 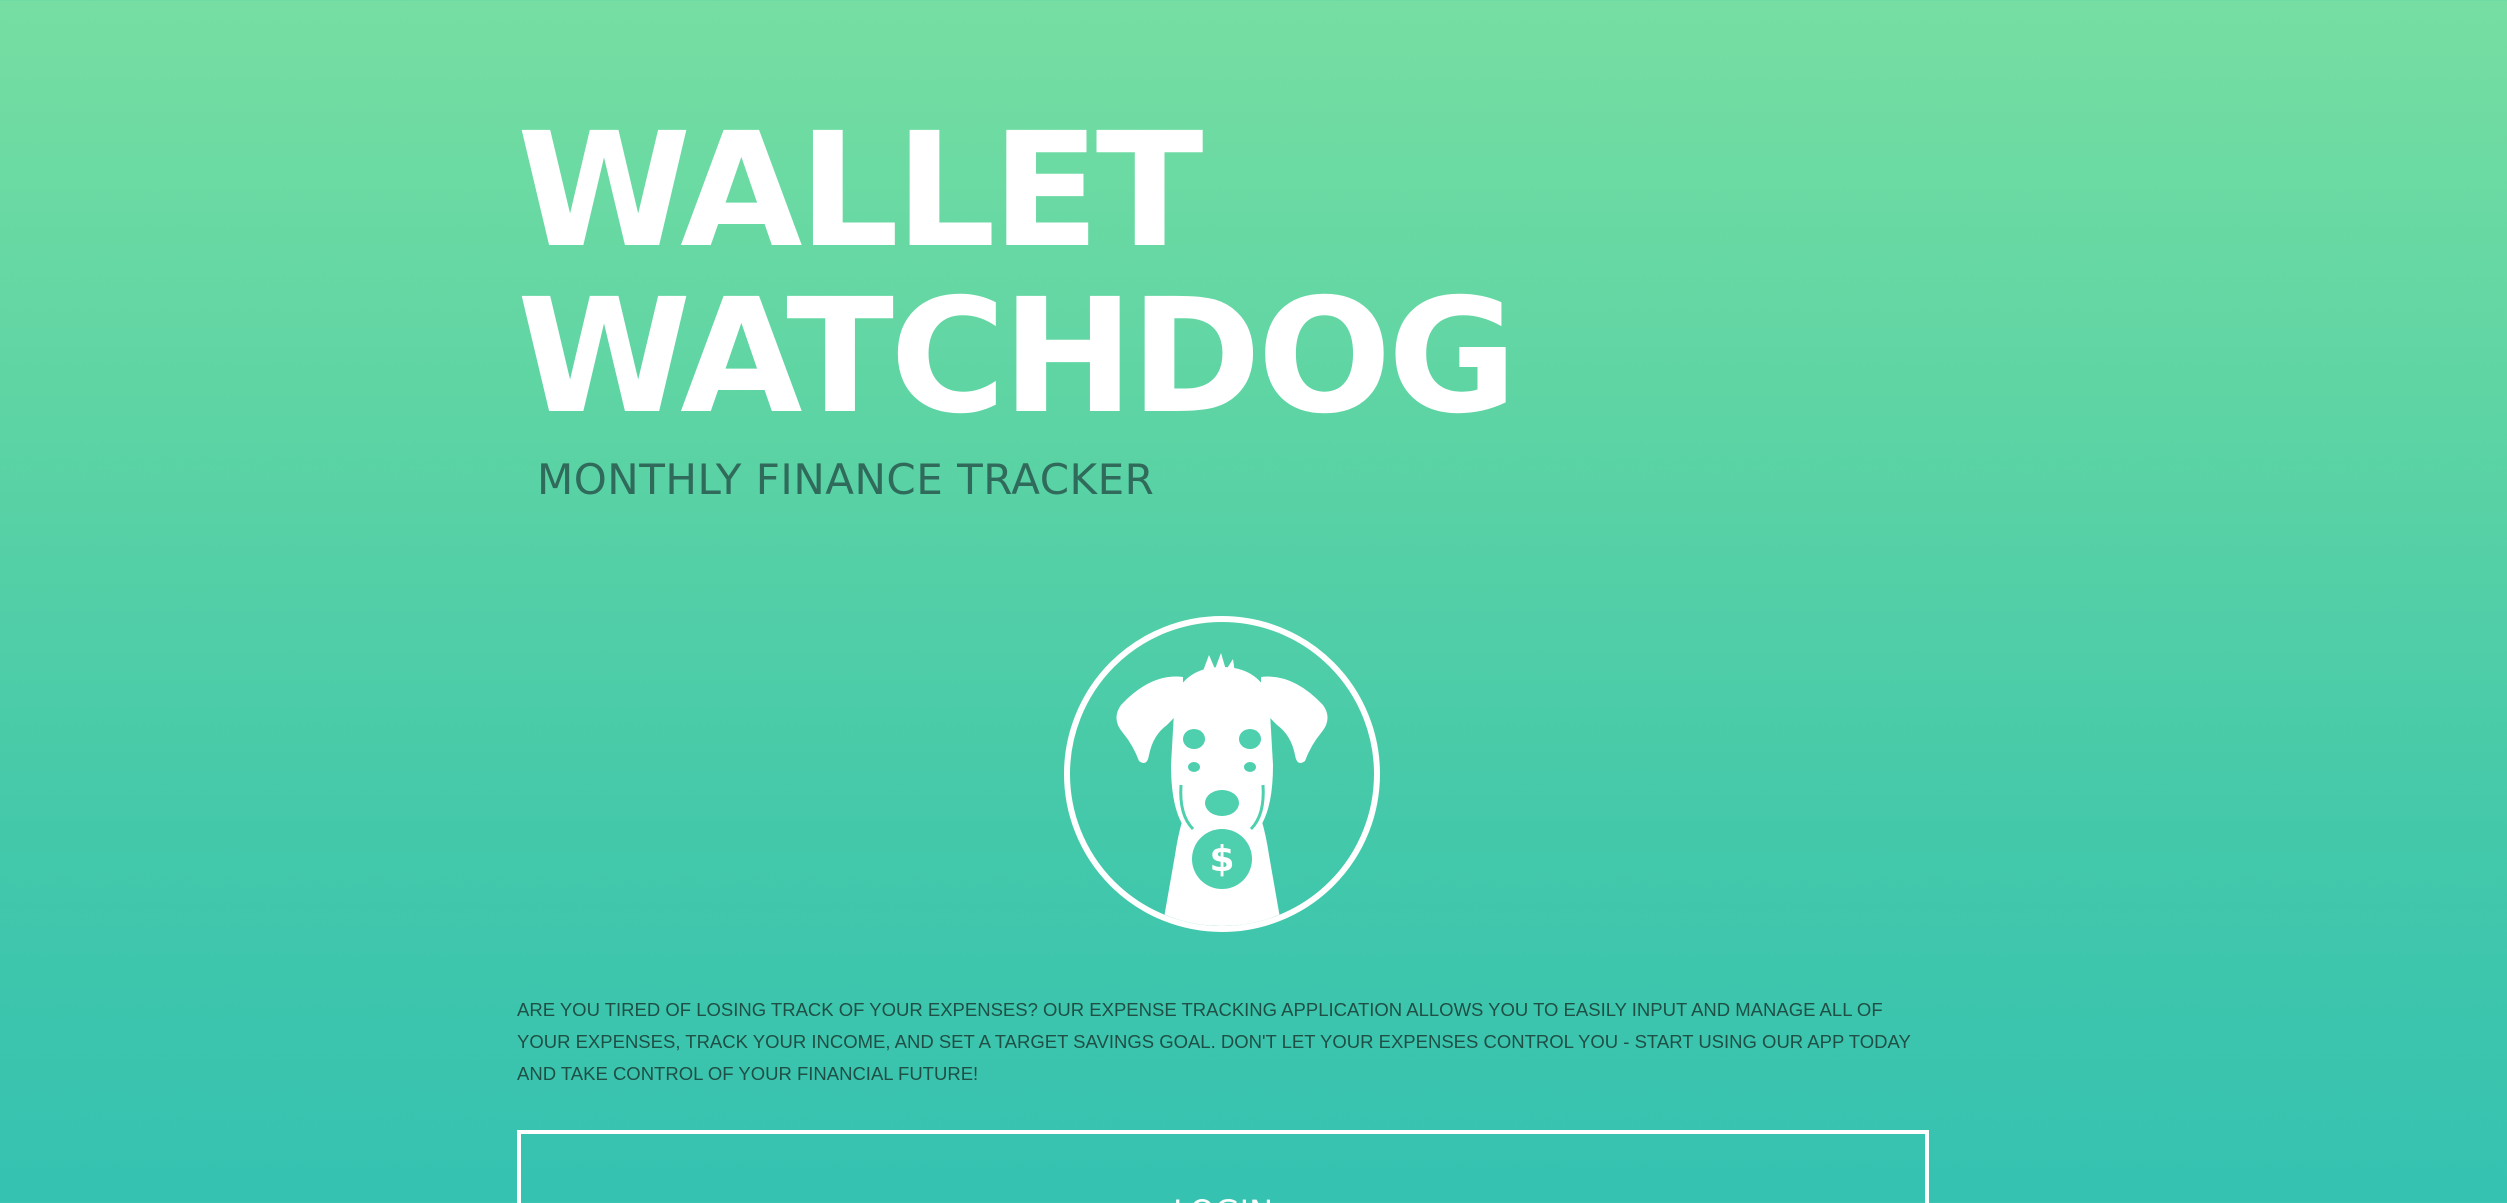 I want to click on app-title: WALLET WATCHDOG, so click(x=1017, y=274).